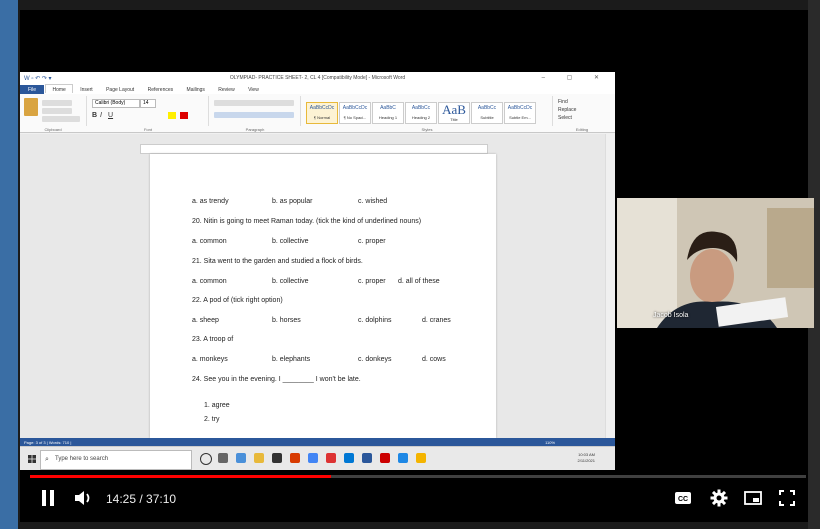  I want to click on pause-button, so click(48, 498).